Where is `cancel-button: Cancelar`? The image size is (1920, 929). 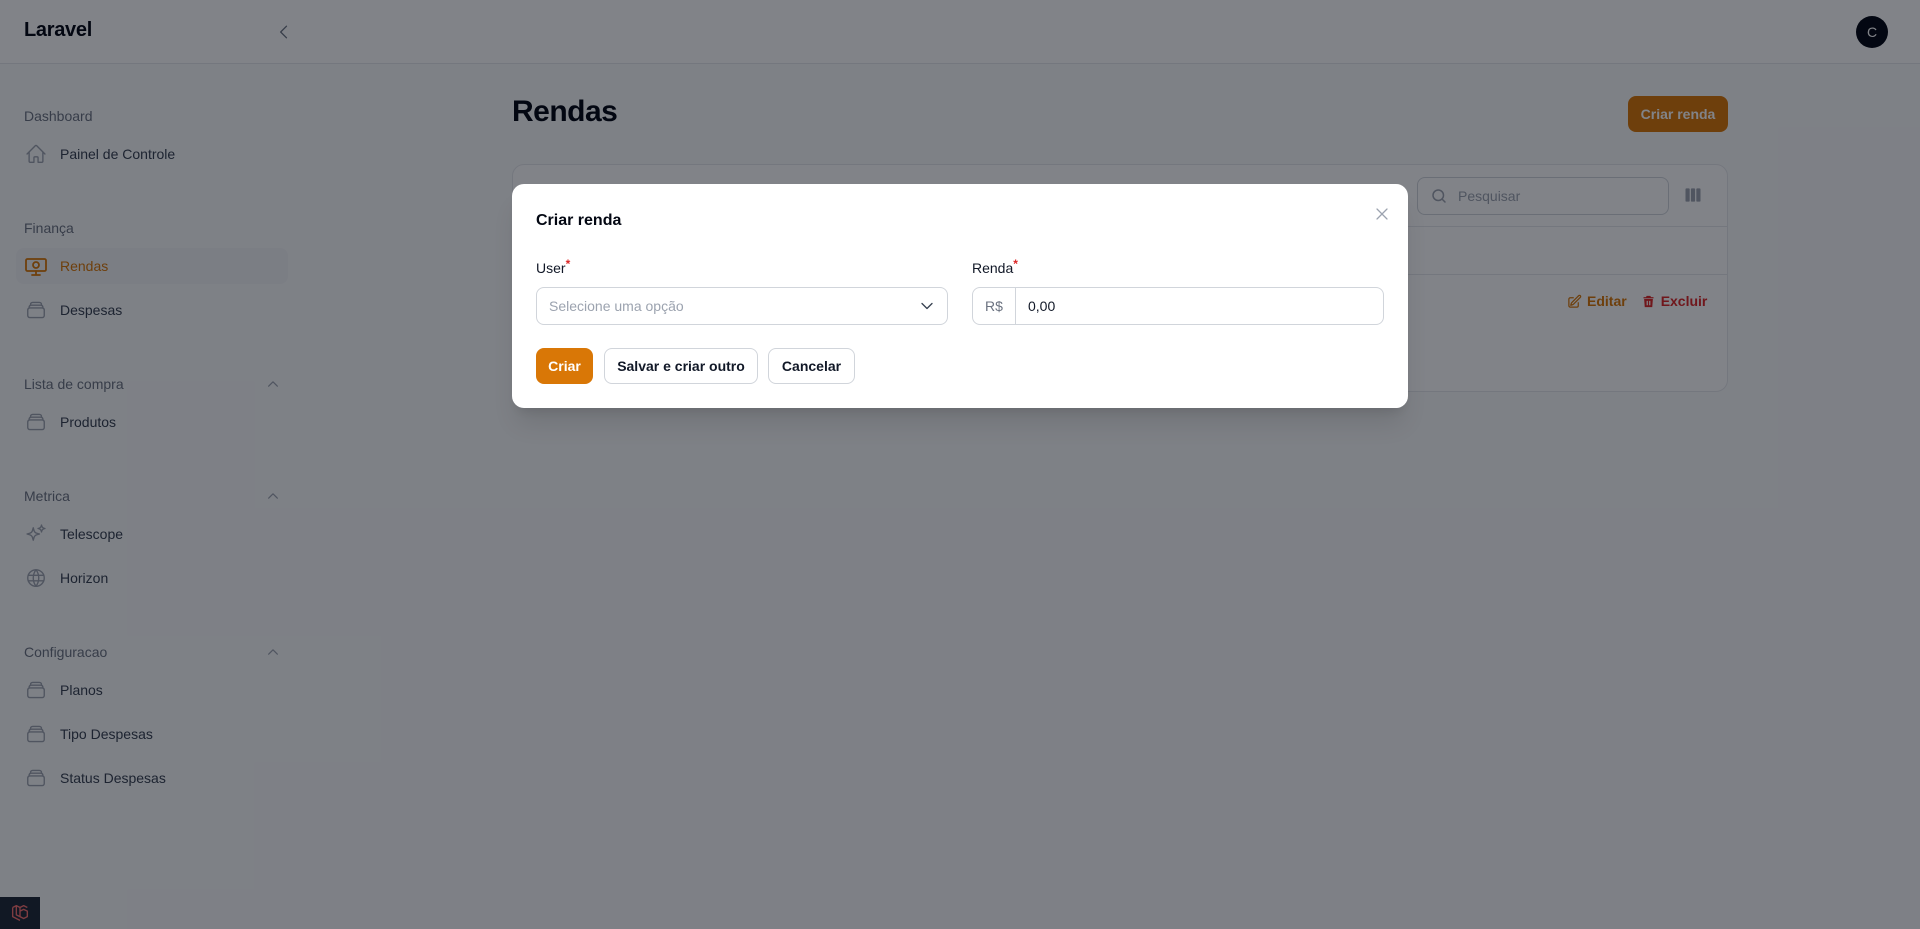
cancel-button: Cancelar is located at coordinates (811, 366).